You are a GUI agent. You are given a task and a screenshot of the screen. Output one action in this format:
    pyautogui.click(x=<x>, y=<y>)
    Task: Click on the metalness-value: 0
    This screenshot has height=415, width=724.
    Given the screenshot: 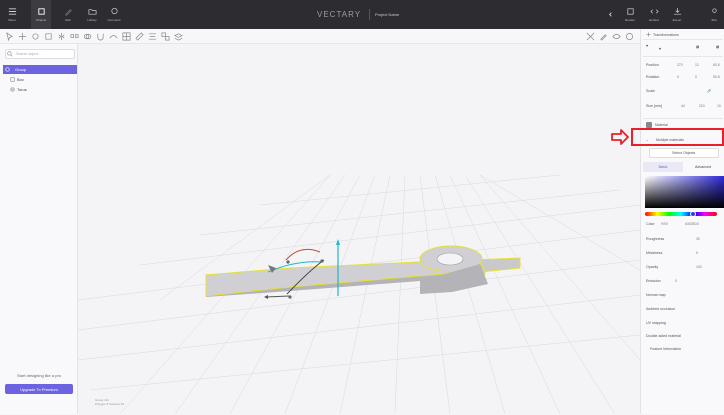 What is the action you would take?
    pyautogui.click(x=697, y=253)
    